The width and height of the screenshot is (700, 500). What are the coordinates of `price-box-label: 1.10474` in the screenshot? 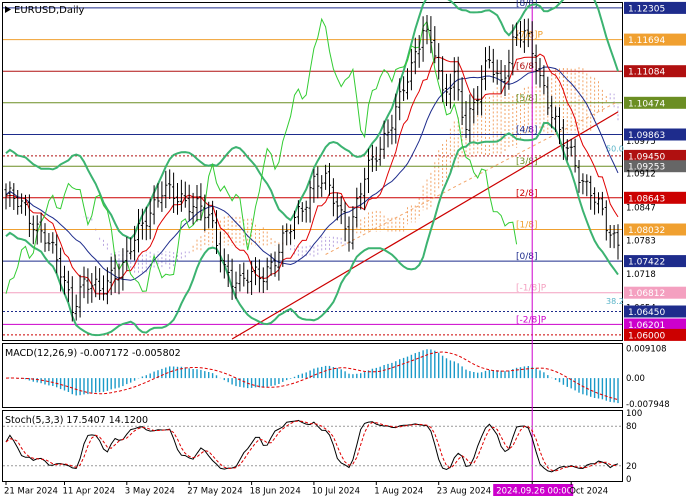 It's located at (646, 104).